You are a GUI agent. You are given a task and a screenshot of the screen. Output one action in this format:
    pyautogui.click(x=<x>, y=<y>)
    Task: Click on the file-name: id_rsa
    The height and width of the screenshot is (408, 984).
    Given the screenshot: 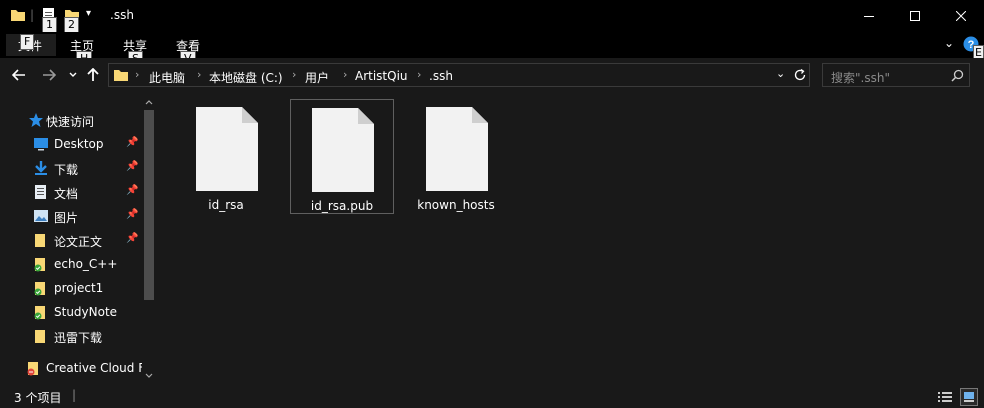 What is the action you would take?
    pyautogui.click(x=226, y=205)
    